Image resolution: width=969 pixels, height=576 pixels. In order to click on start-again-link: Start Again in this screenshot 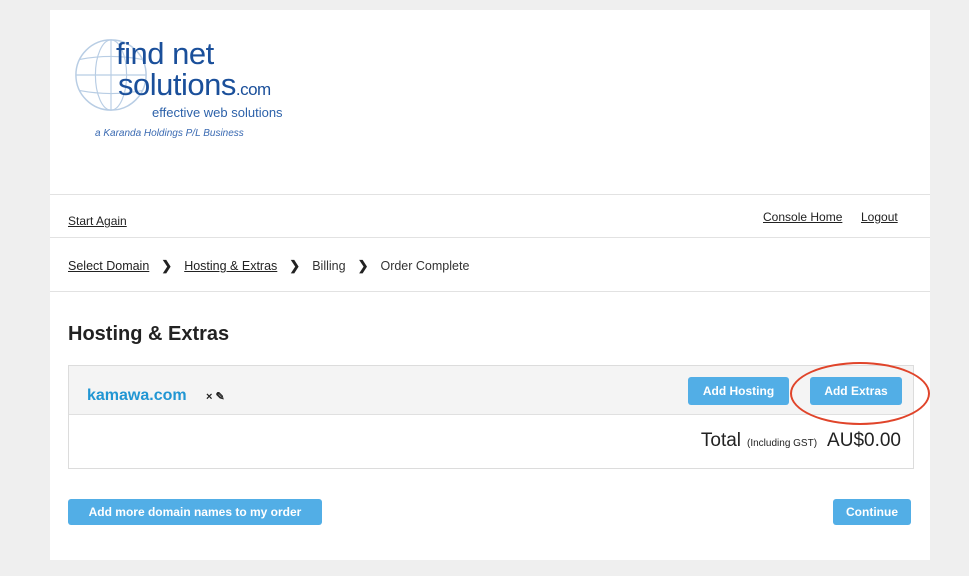, I will do `click(97, 221)`.